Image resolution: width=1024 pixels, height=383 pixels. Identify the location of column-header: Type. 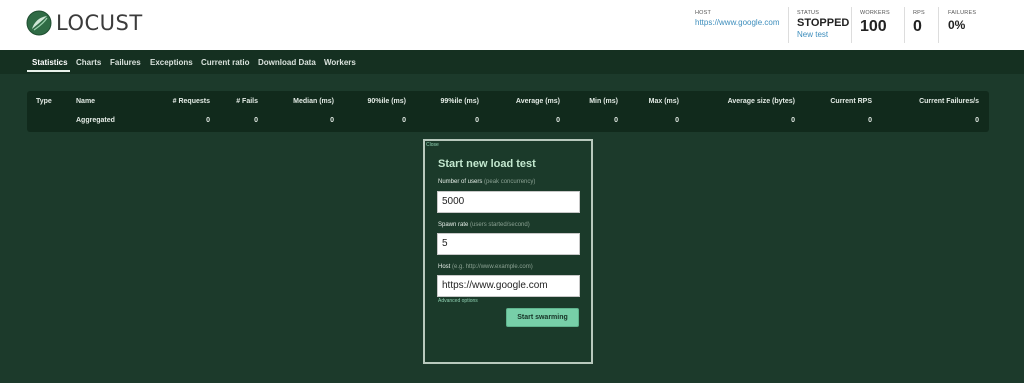
(44, 101).